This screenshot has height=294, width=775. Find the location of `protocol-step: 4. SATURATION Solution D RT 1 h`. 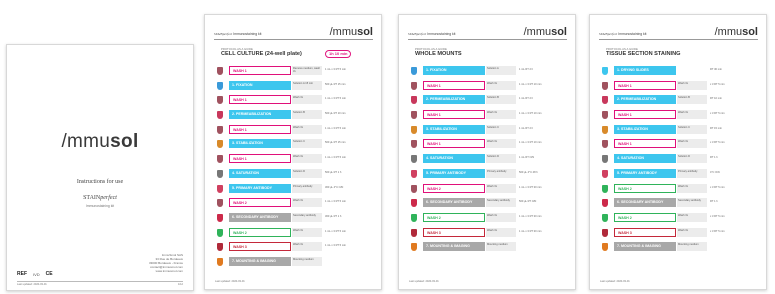

protocol-step: 4. SATURATION Solution D RT 1 h is located at coordinates (680, 159).